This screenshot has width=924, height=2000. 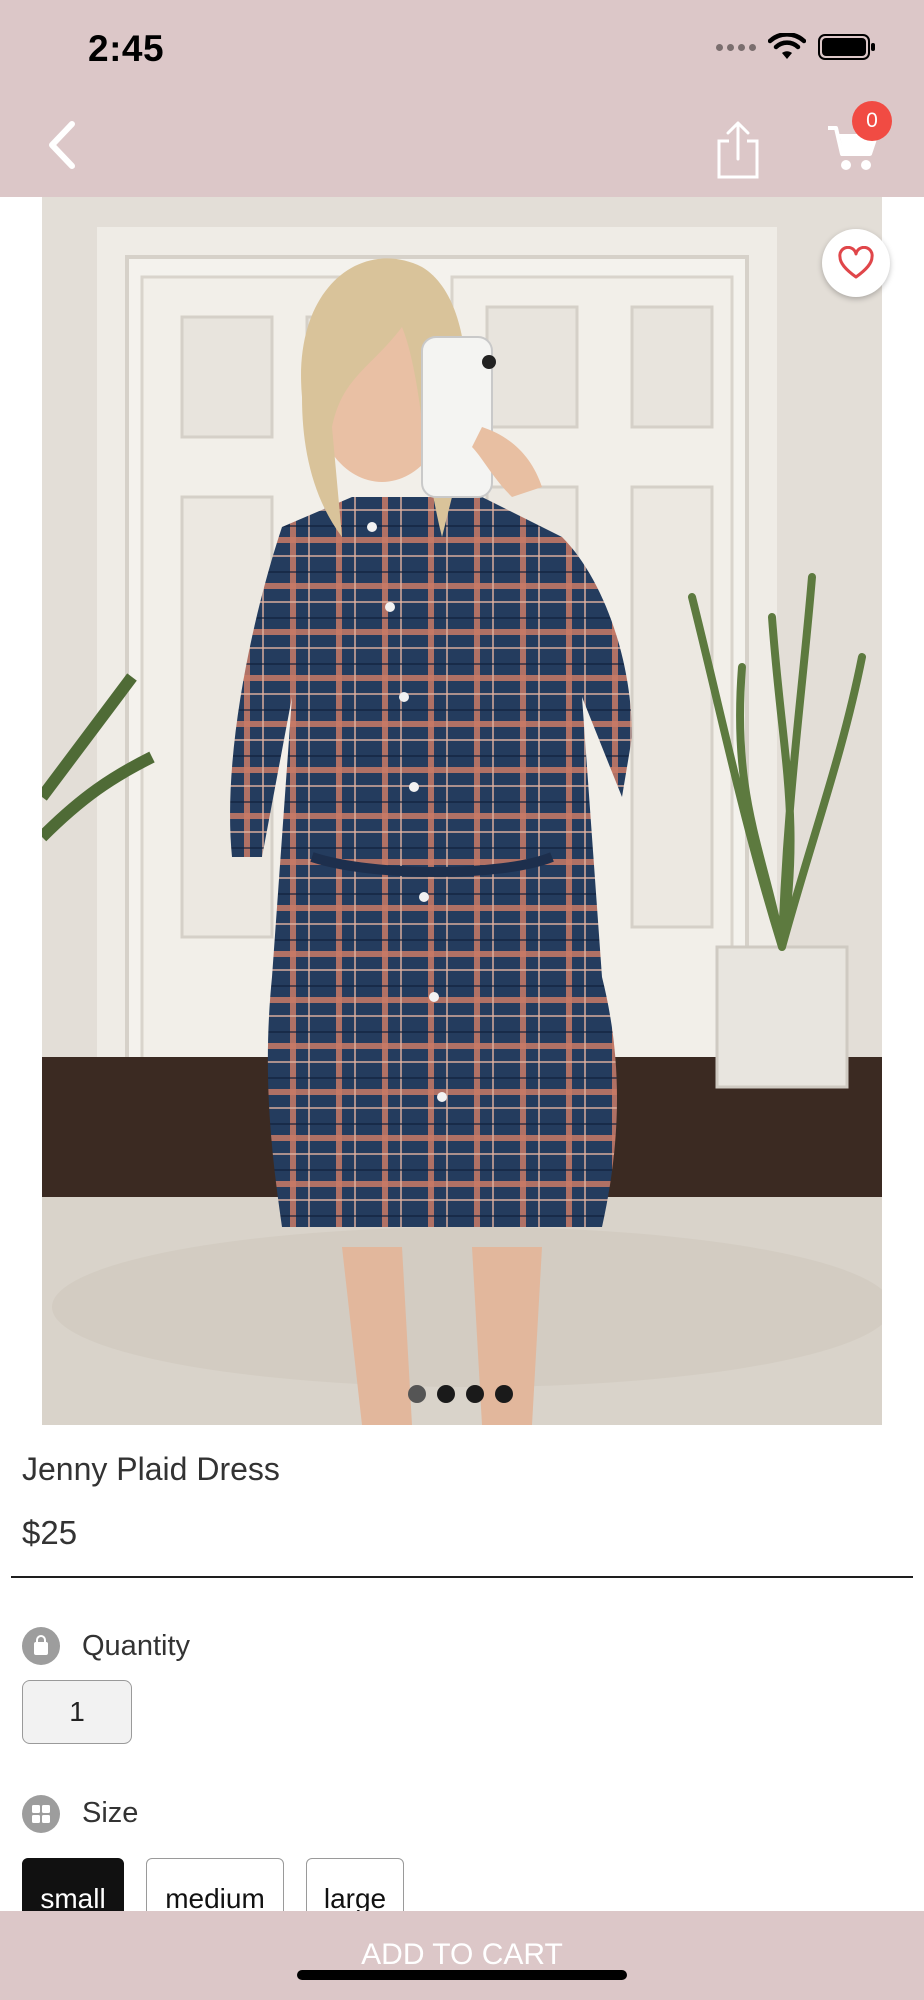 I want to click on divider, so click(x=462, y=1577).